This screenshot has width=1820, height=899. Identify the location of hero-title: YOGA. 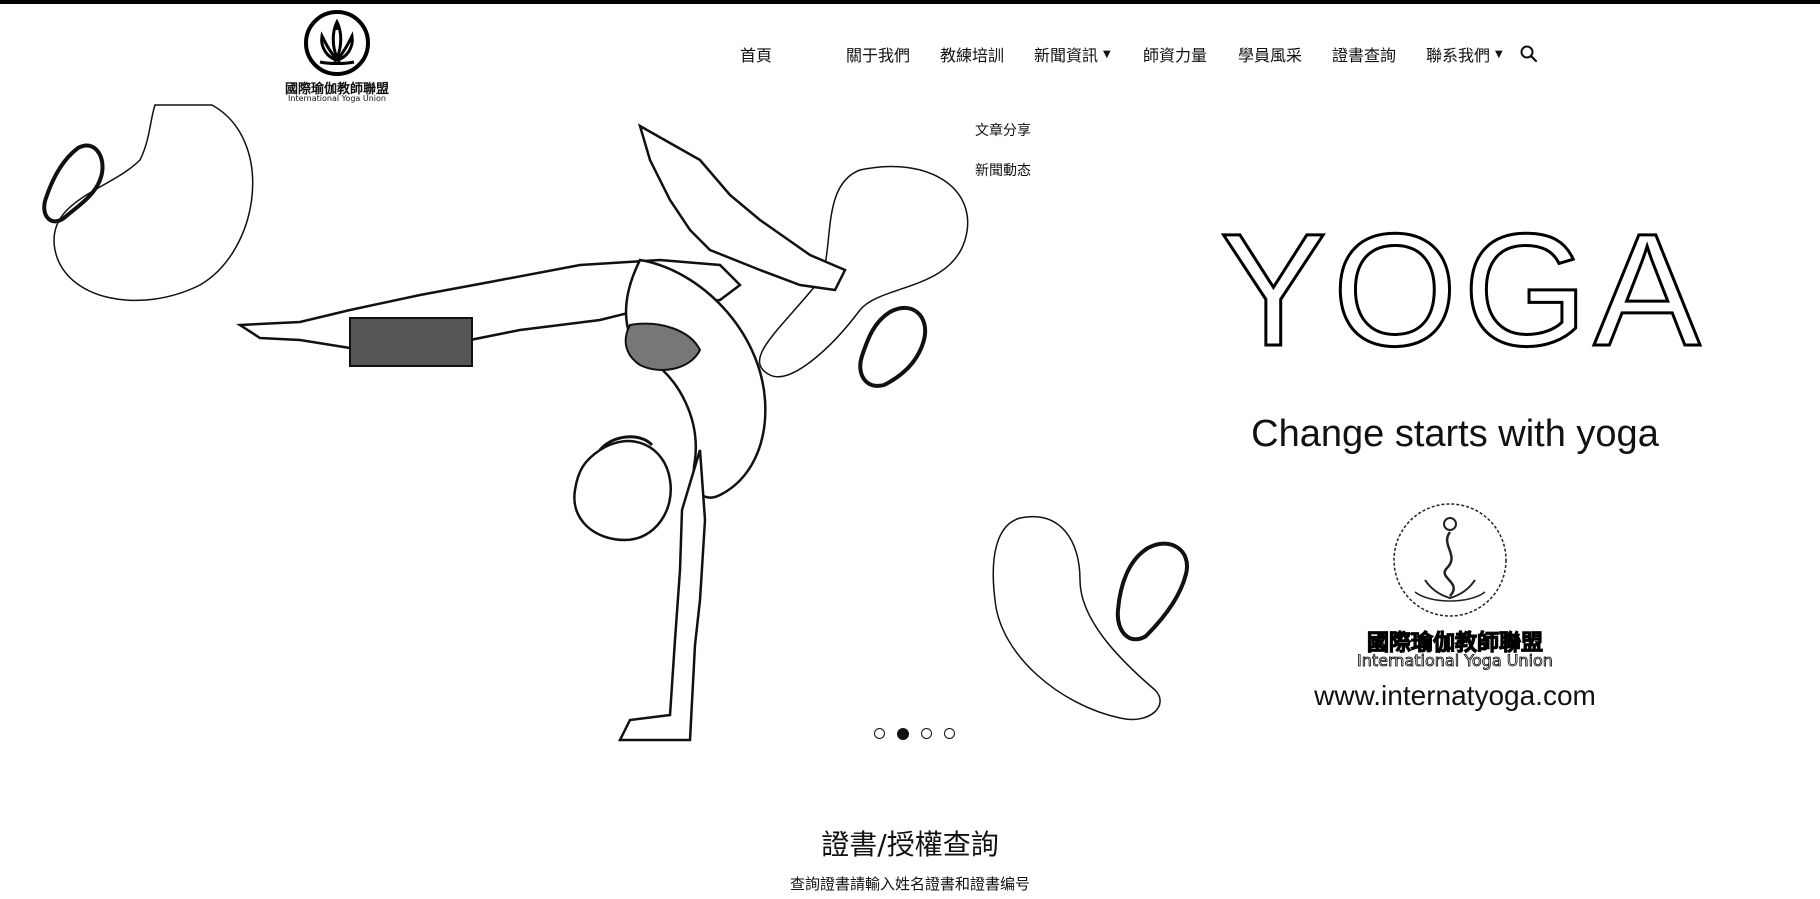
(1463, 289).